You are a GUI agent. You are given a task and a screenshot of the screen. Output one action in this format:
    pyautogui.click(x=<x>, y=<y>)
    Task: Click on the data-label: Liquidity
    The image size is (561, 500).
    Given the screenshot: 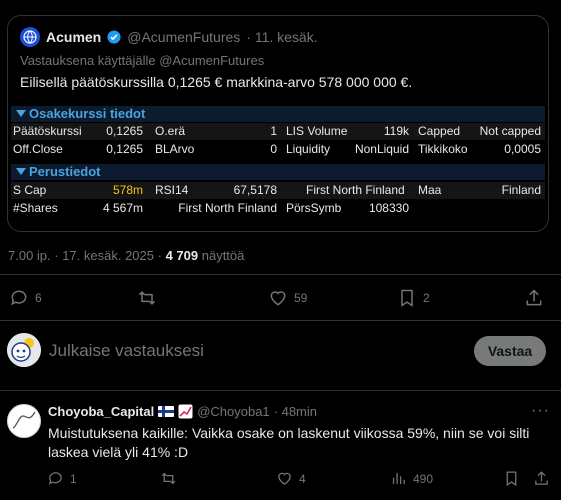 What is the action you would take?
    pyautogui.click(x=308, y=149)
    